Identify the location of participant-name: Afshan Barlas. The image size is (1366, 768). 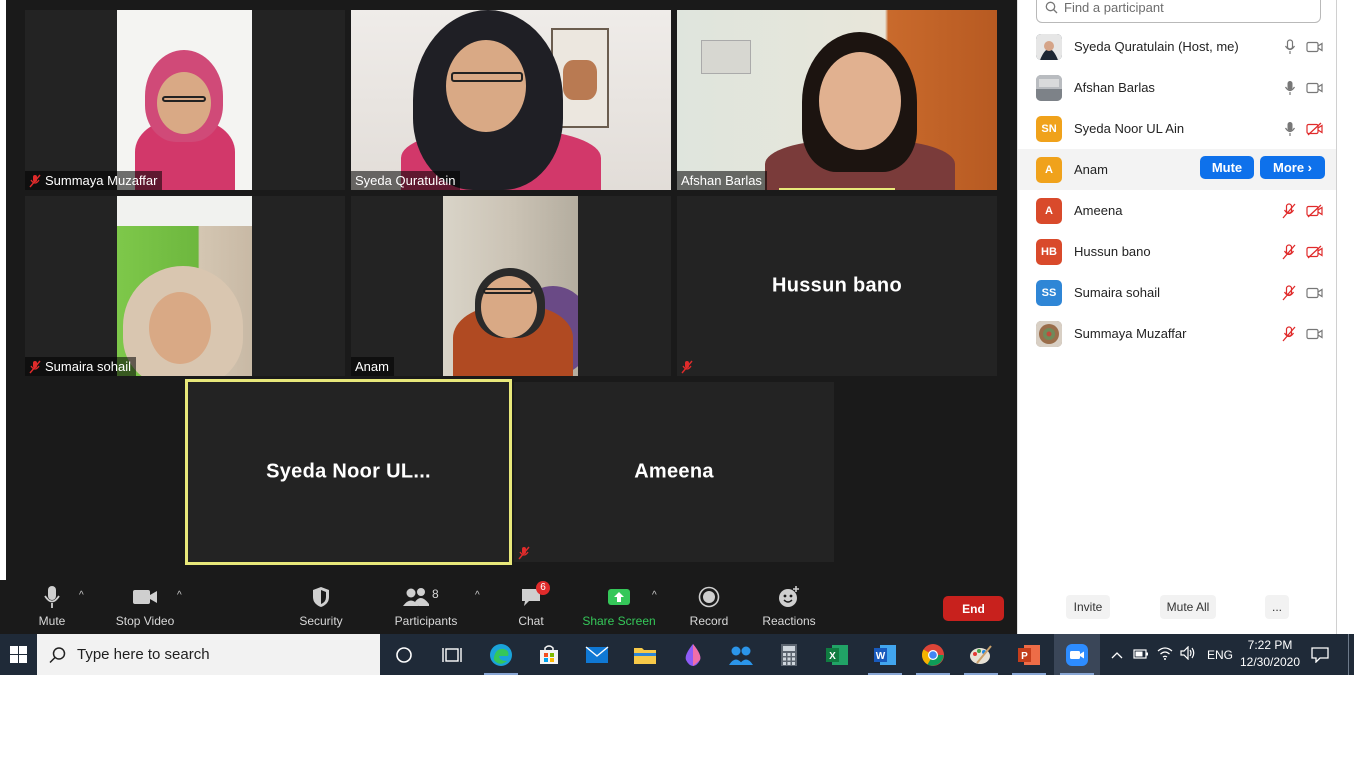
(1114, 87).